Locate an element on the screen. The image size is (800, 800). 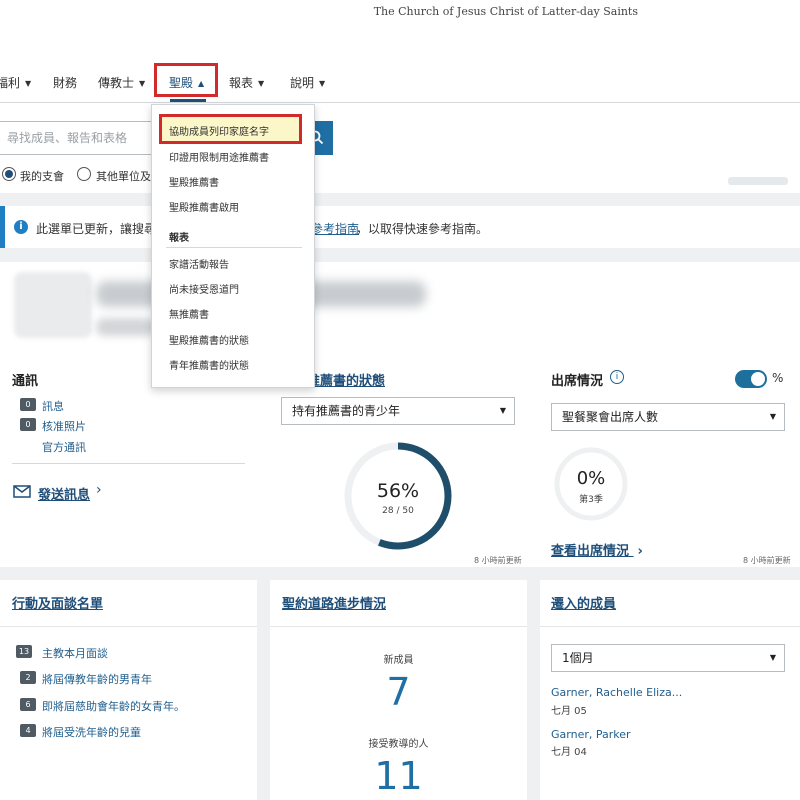
menu-item-family-history-report: 家譜活動報告 is located at coordinates (199, 263).